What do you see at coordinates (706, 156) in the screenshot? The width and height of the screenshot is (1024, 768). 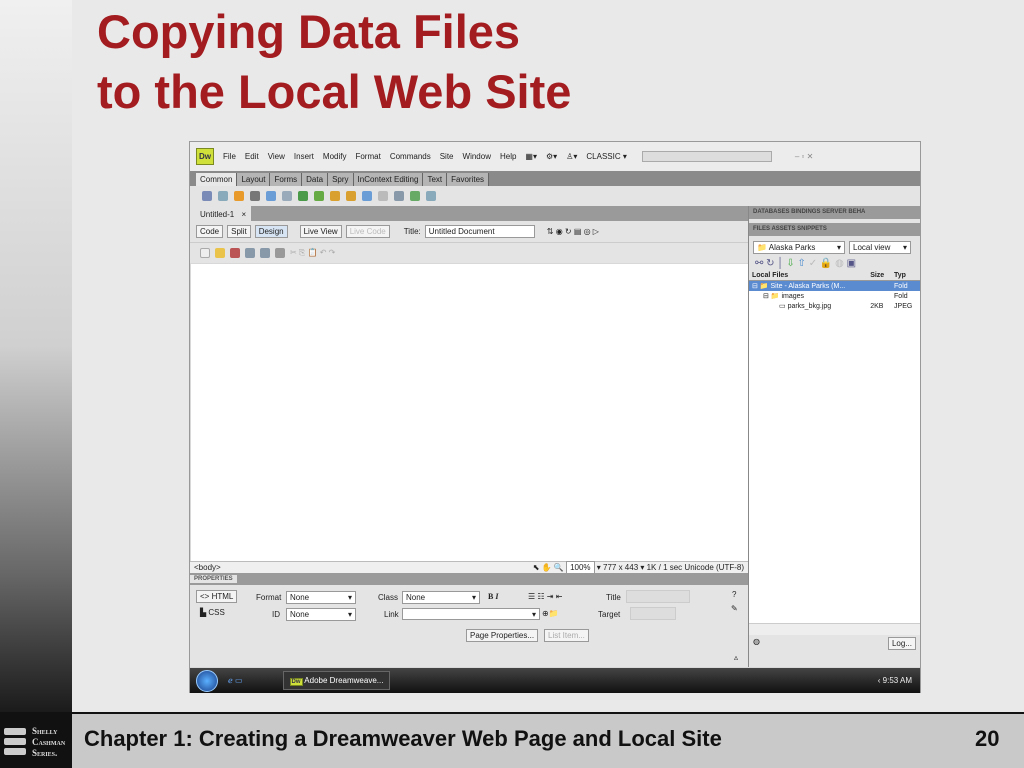 I see `search-input` at bounding box center [706, 156].